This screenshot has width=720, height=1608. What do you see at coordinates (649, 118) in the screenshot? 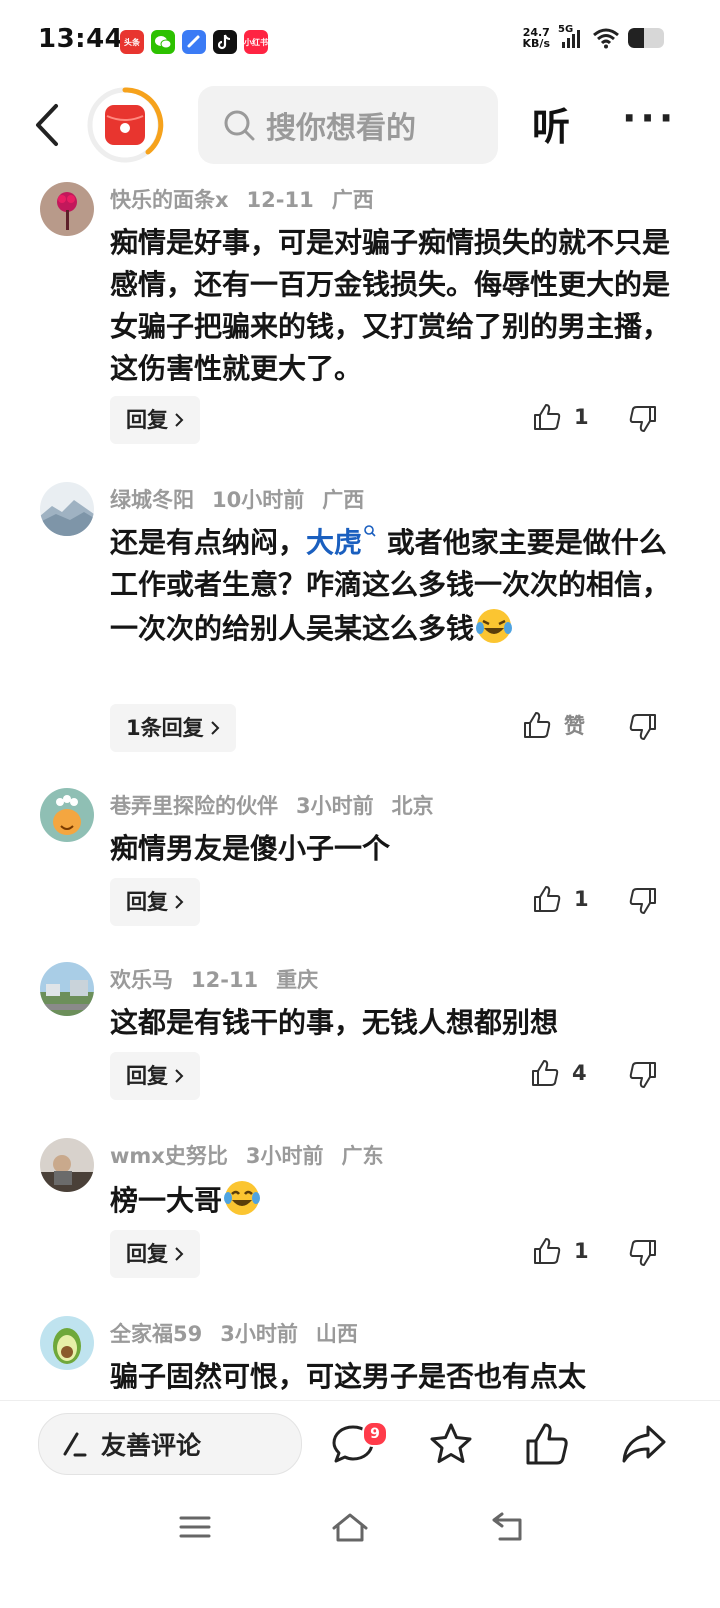
I see `more-options-button: ···` at bounding box center [649, 118].